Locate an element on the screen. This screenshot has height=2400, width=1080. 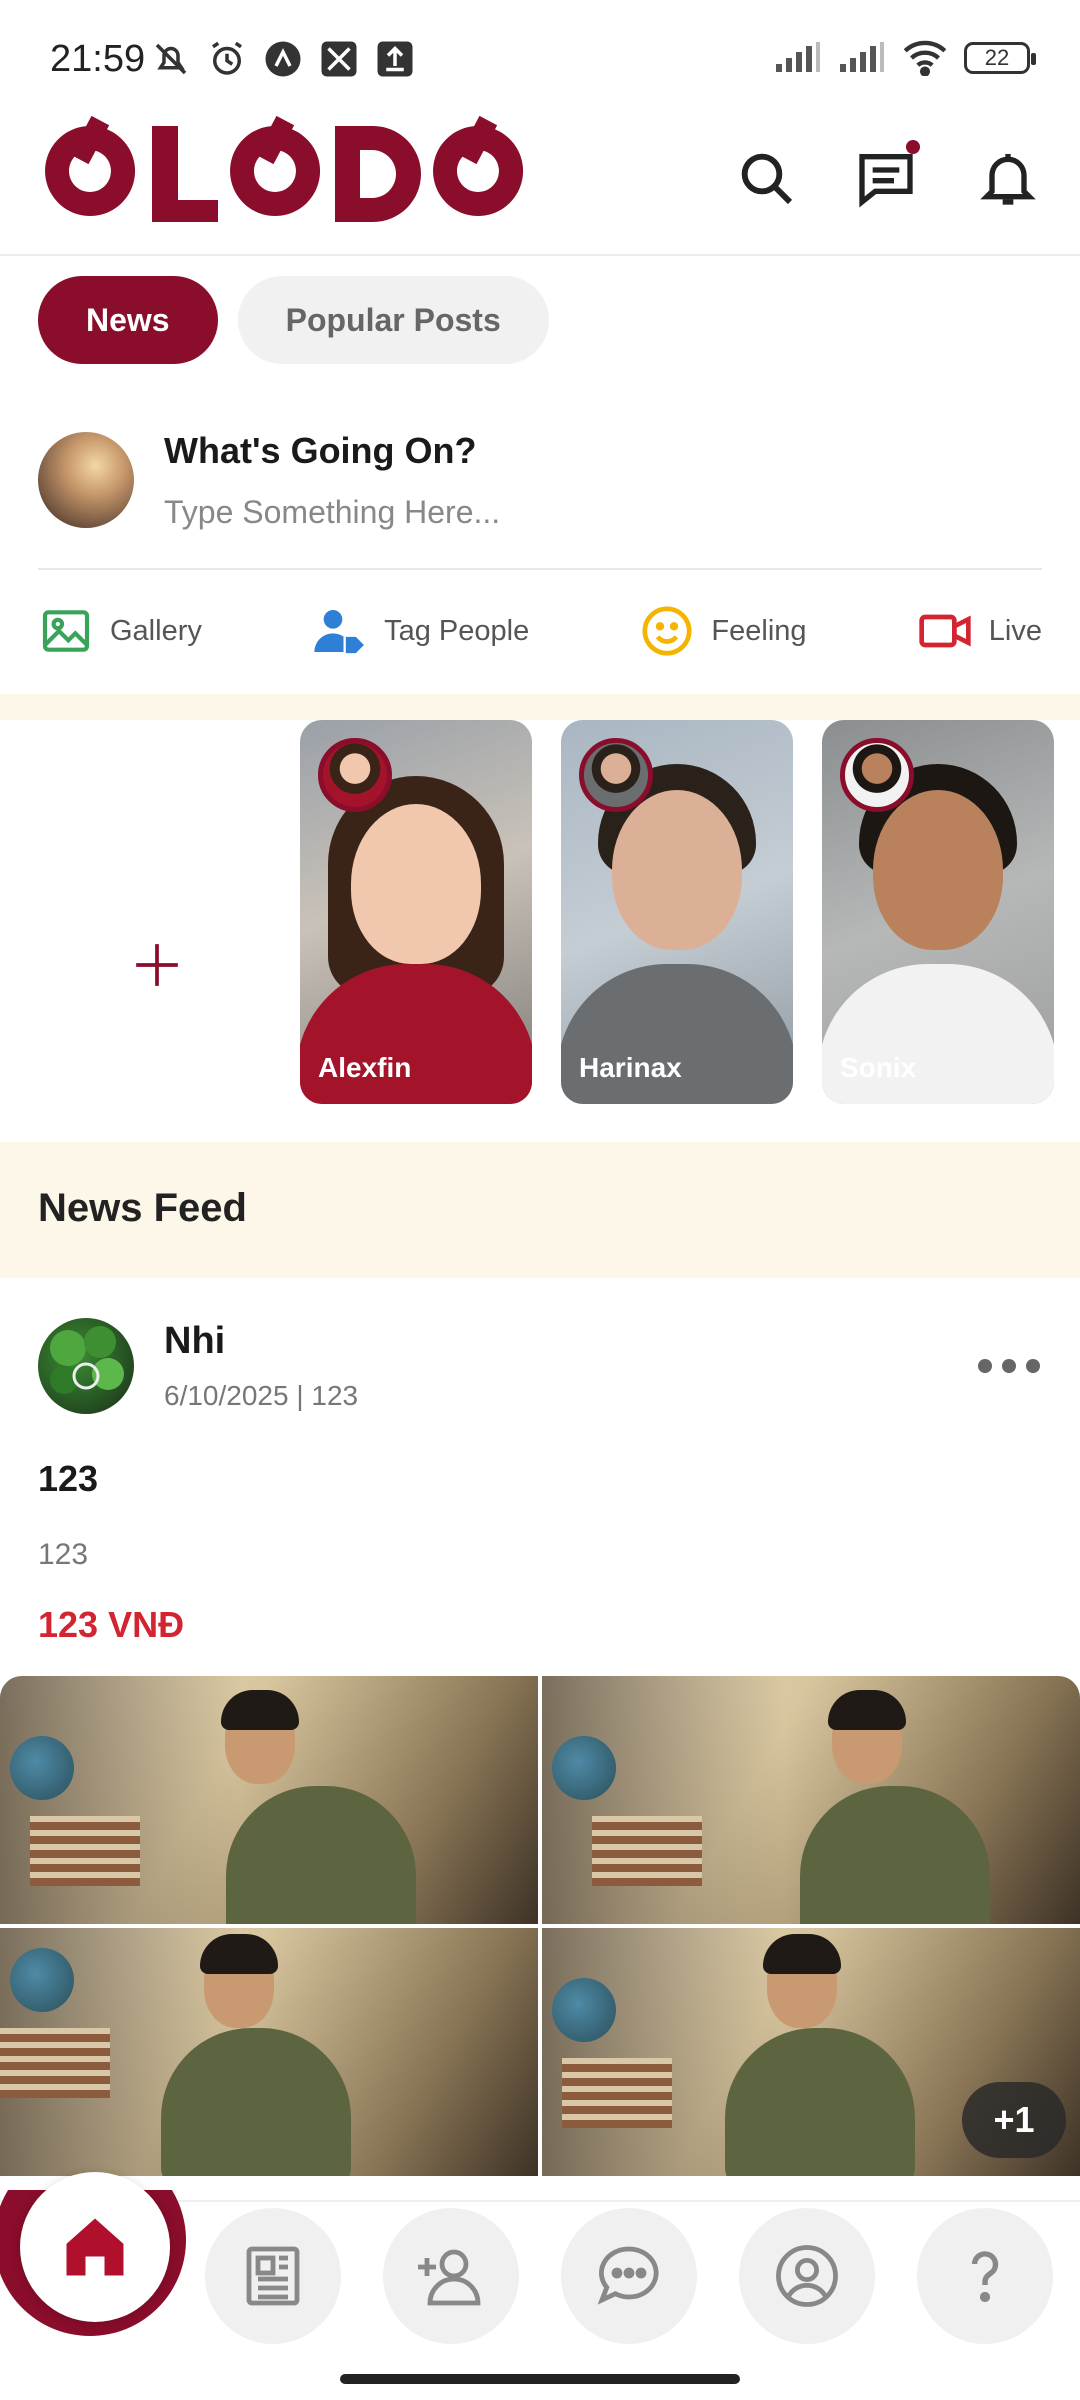
help-icon is located at coordinates (985, 2277).